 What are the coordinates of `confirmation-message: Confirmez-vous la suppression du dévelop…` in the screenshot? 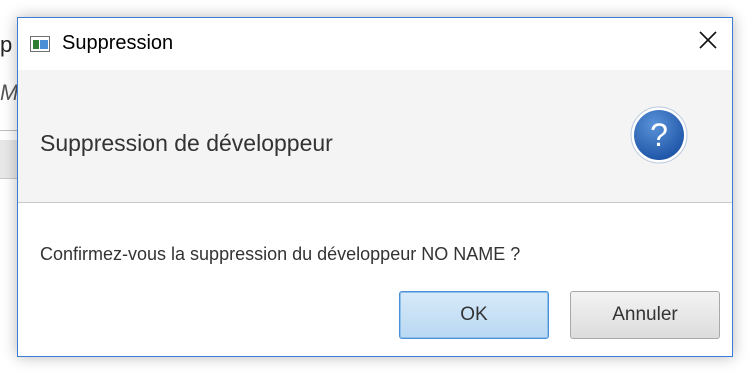 It's located at (280, 254).